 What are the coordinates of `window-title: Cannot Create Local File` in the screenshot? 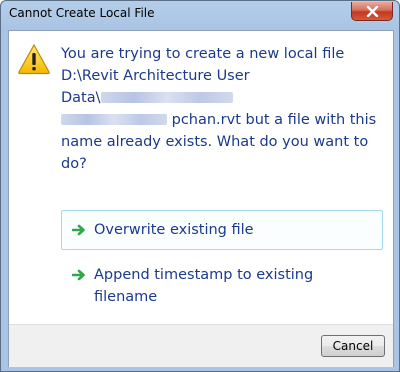 It's located at (82, 13).